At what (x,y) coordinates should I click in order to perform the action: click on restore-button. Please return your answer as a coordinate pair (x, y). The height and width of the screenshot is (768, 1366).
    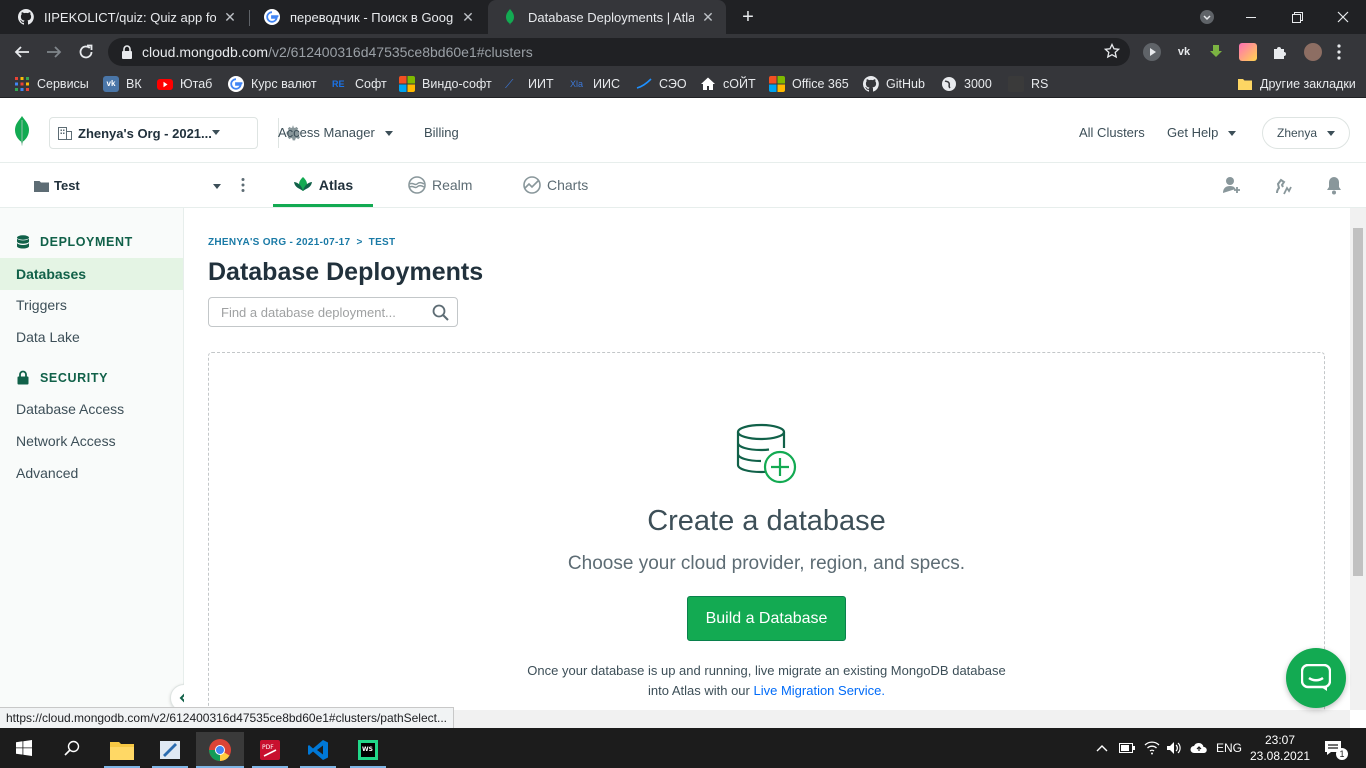
    Looking at the image, I should click on (1297, 17).